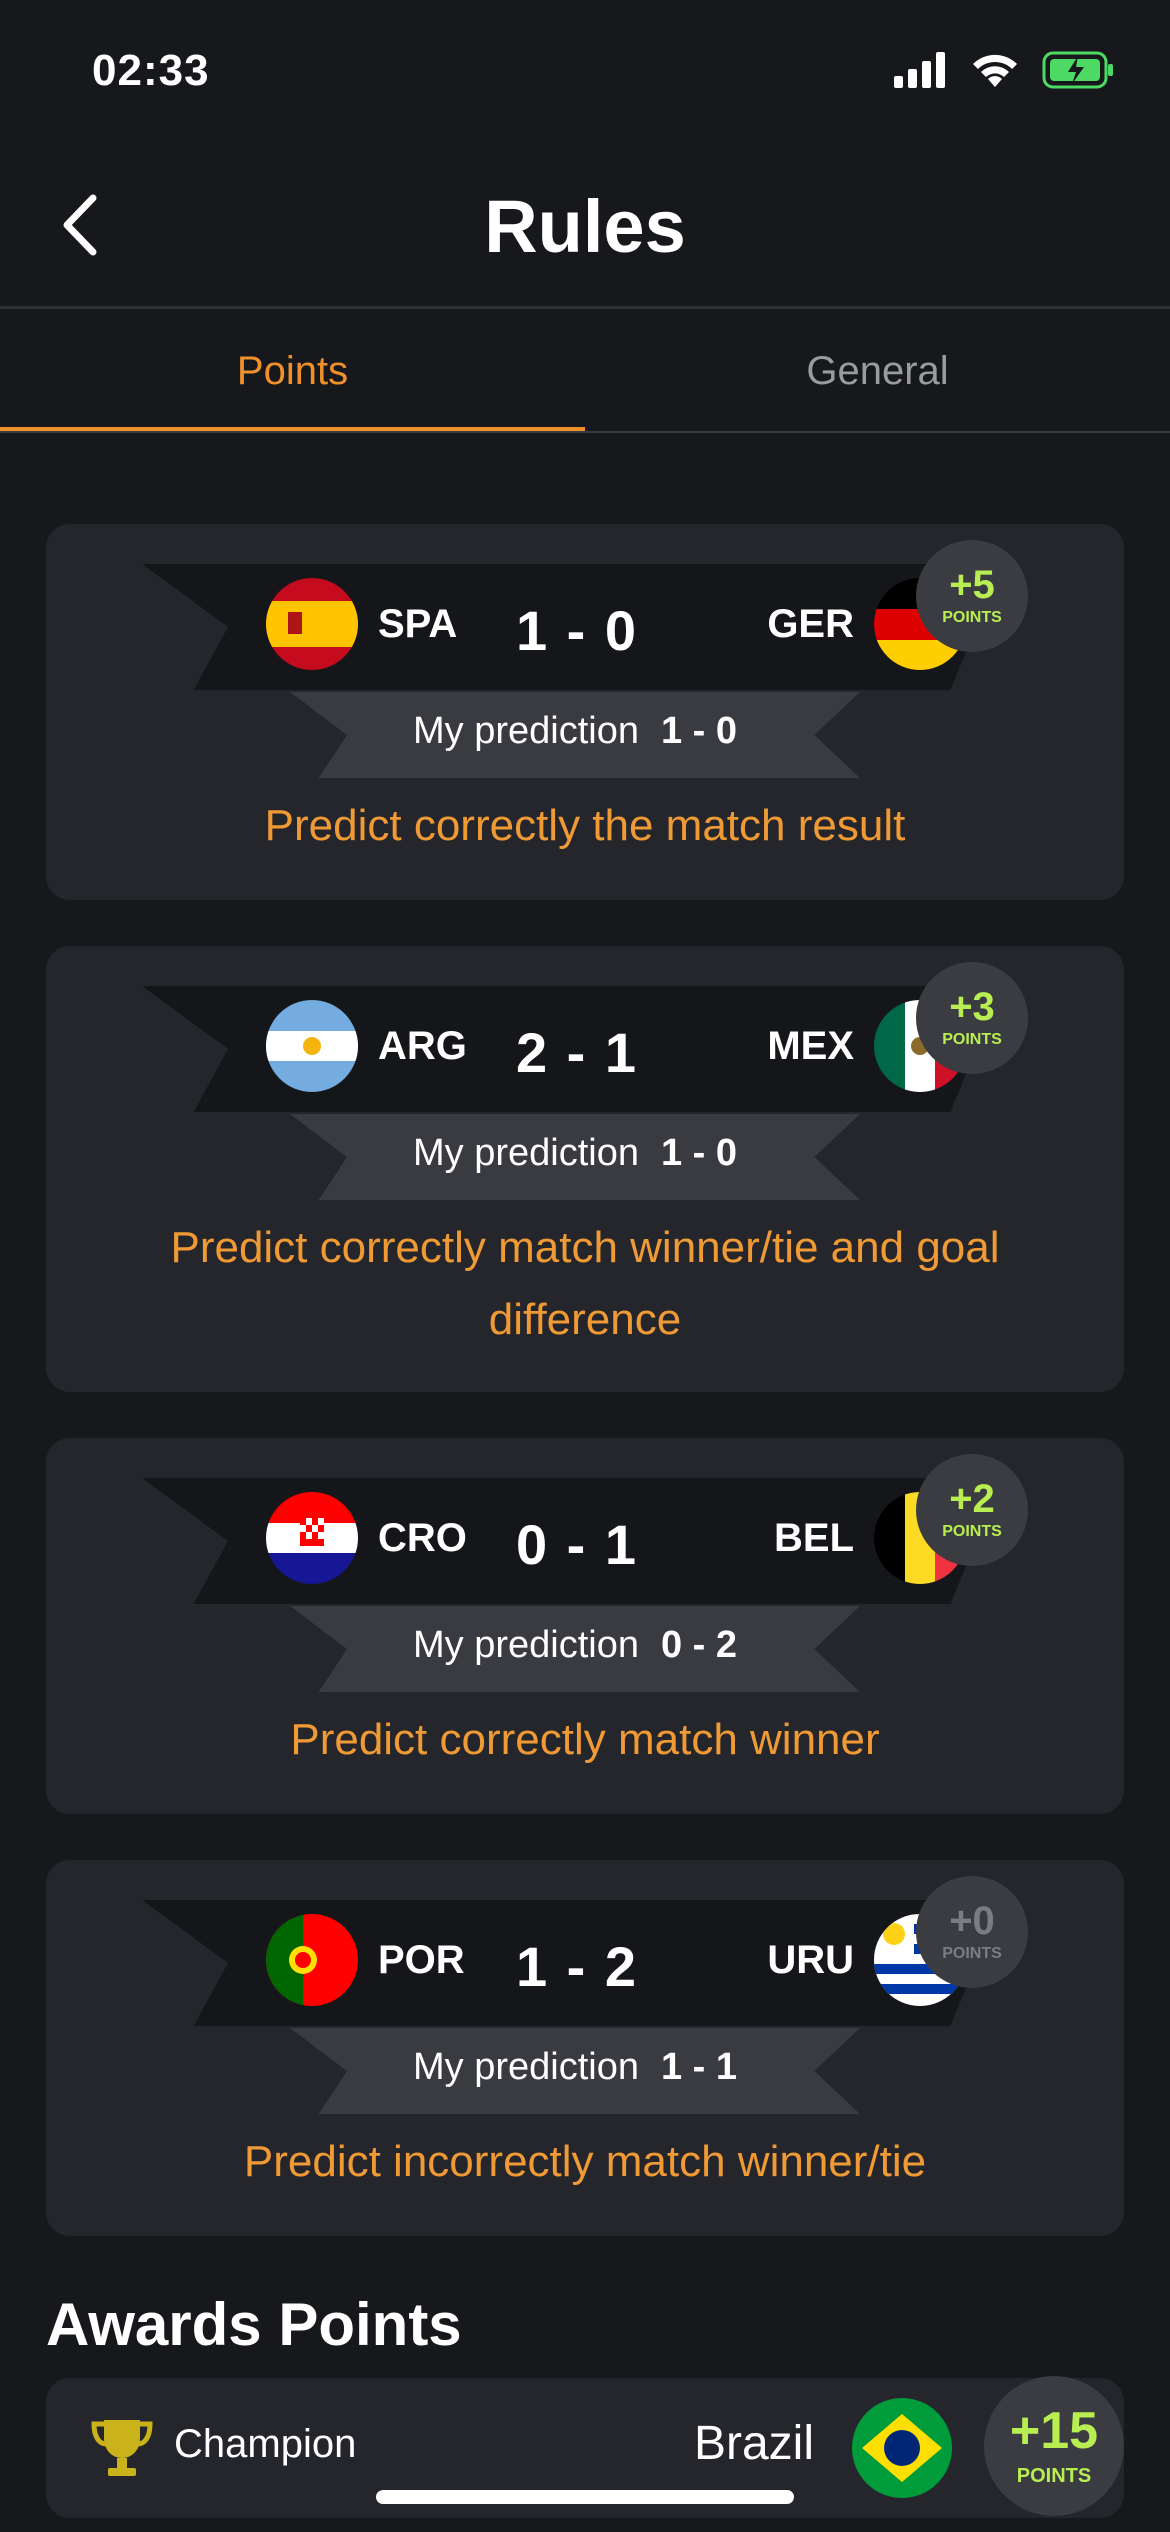 The image size is (1170, 2532). Describe the element at coordinates (572, 1049) in the screenshot. I see `match-banner: ARG 2 - 1 MEX` at that location.